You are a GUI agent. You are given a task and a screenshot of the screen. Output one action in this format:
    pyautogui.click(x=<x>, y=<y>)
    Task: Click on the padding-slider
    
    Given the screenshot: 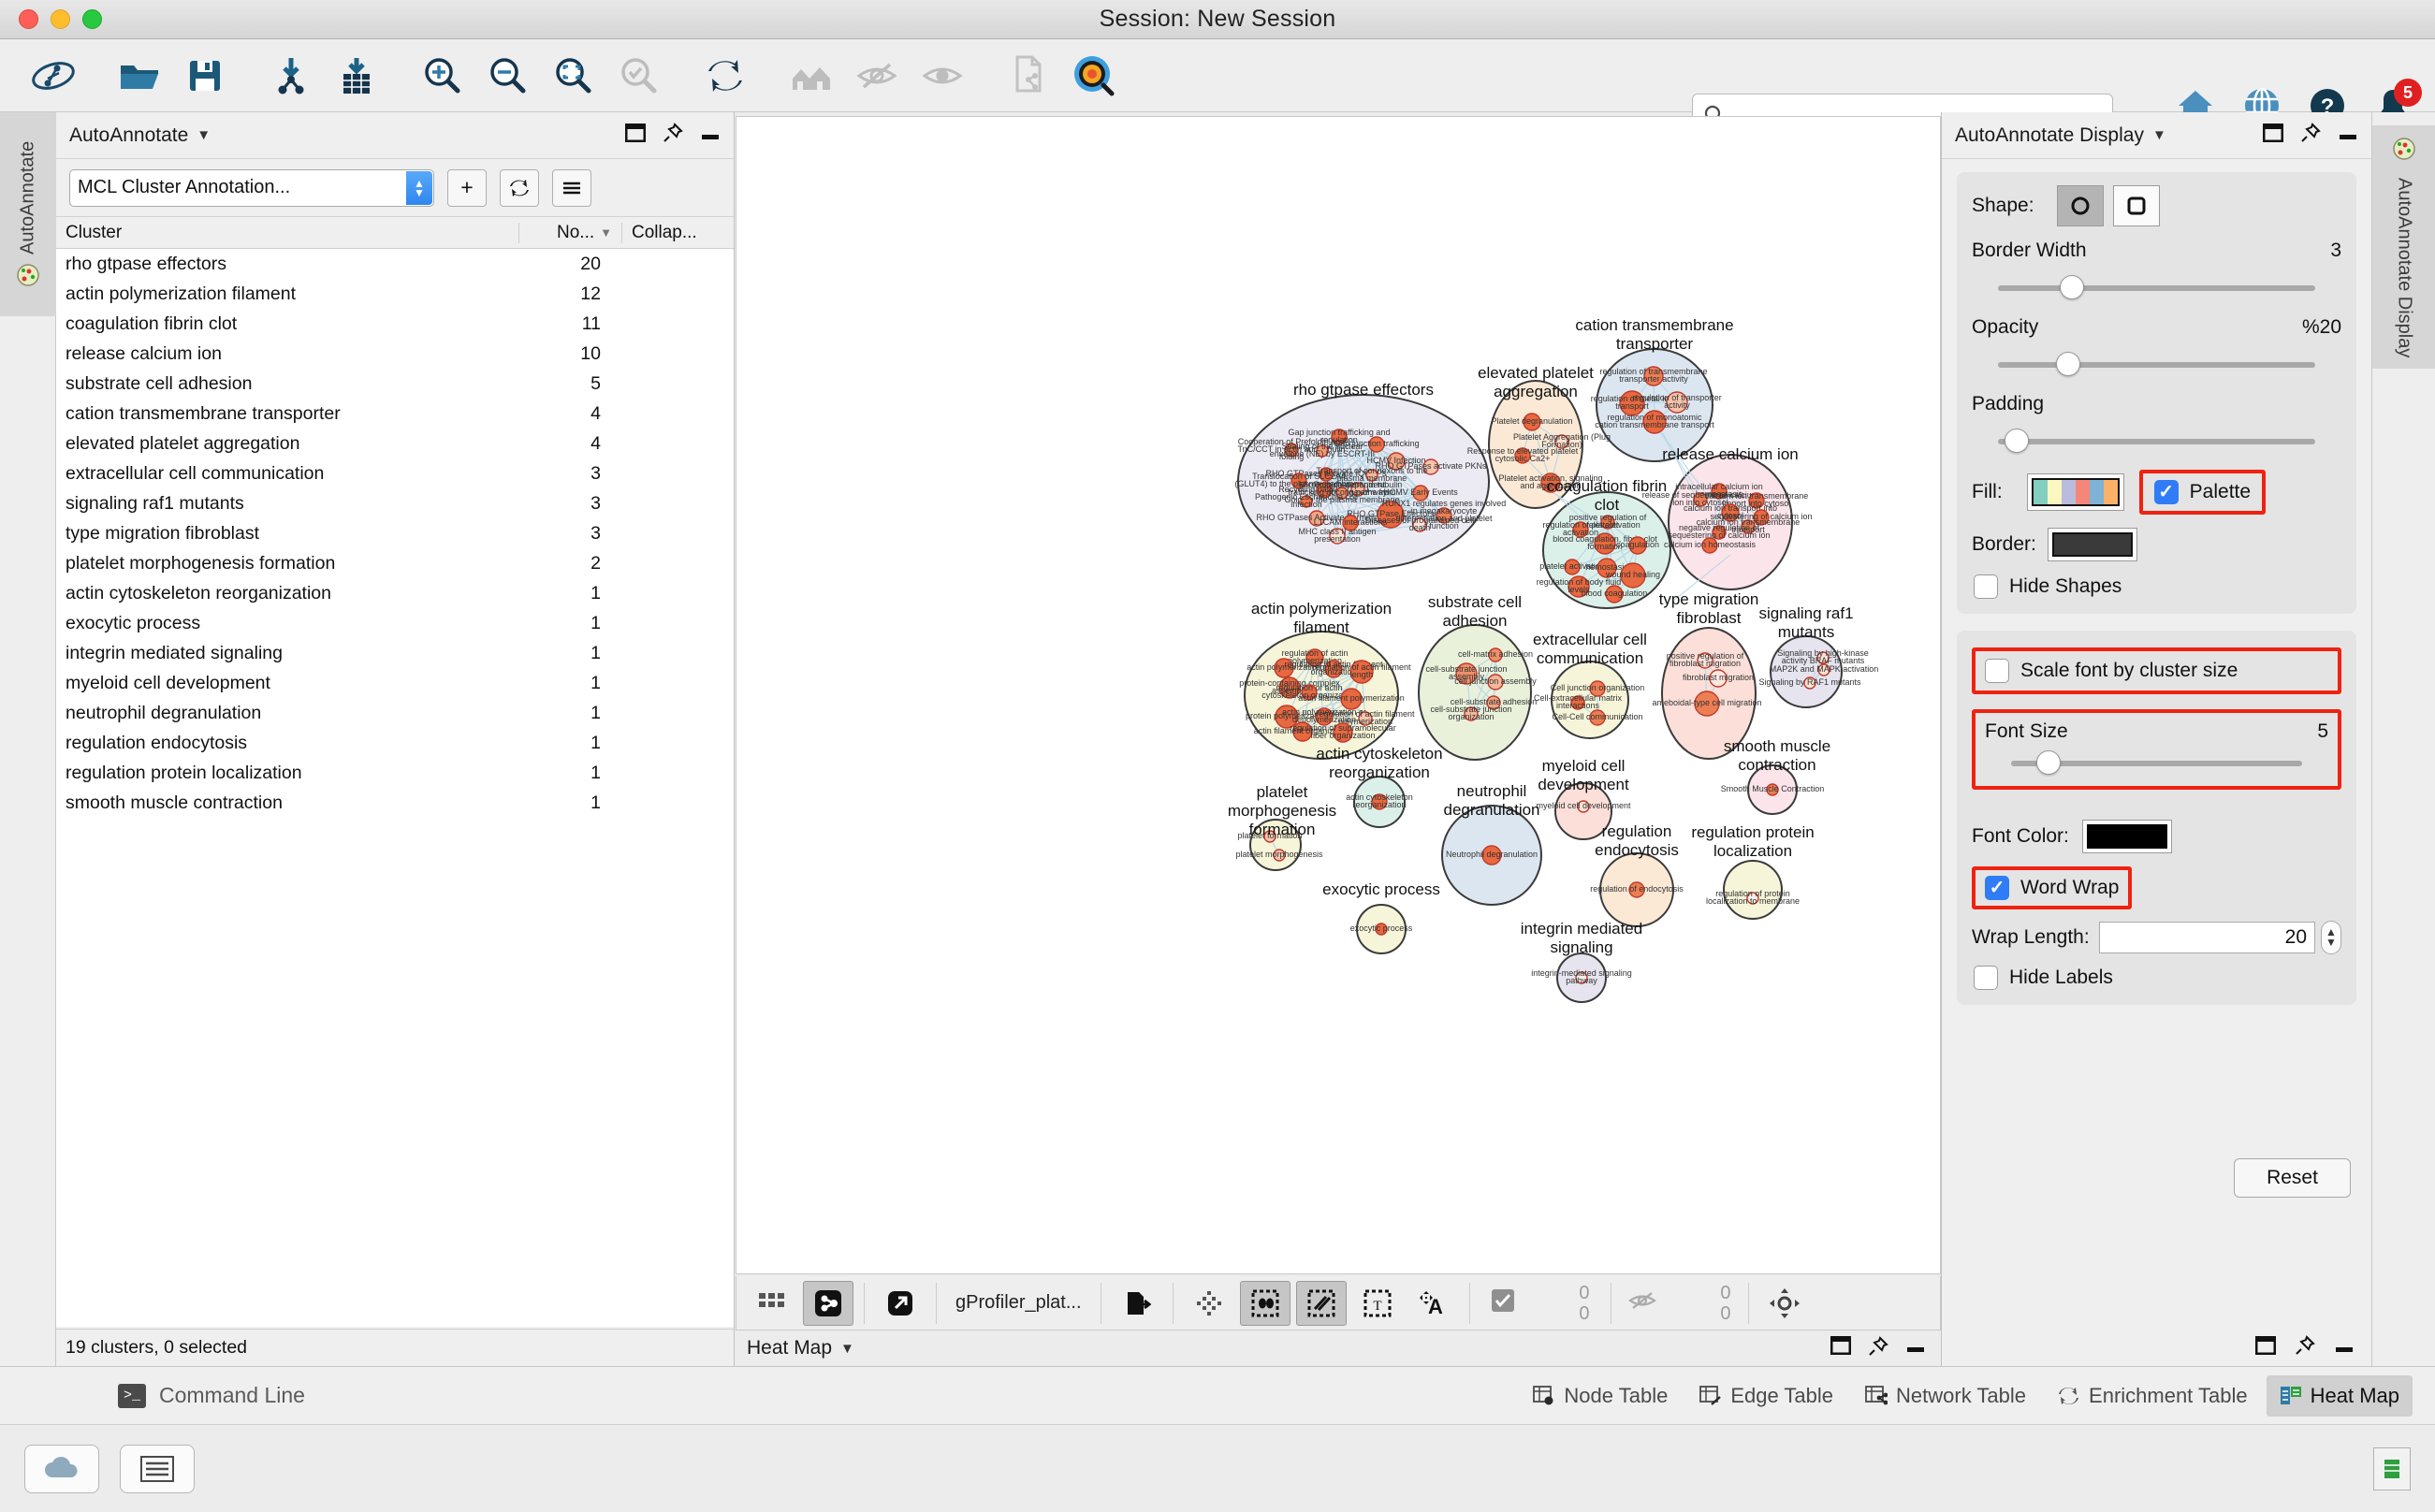 What is the action you would take?
    pyautogui.click(x=2169, y=441)
    